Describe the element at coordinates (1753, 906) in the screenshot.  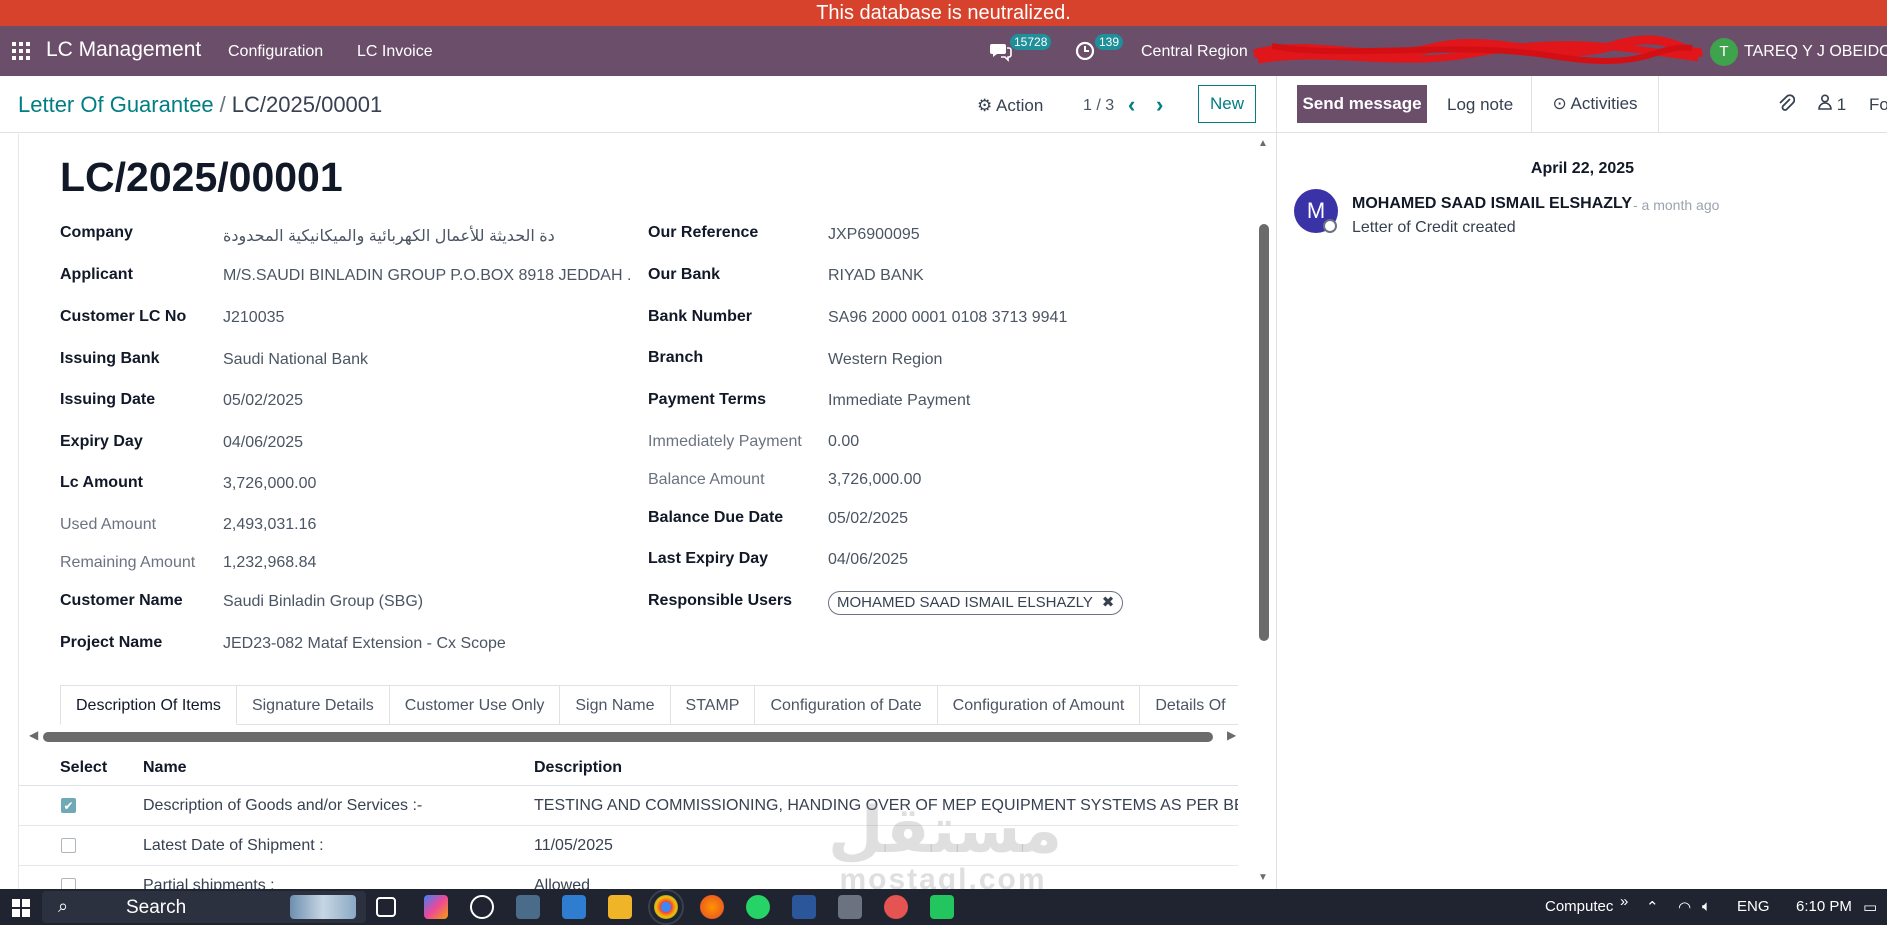
I see `language-indicator: ENG` at that location.